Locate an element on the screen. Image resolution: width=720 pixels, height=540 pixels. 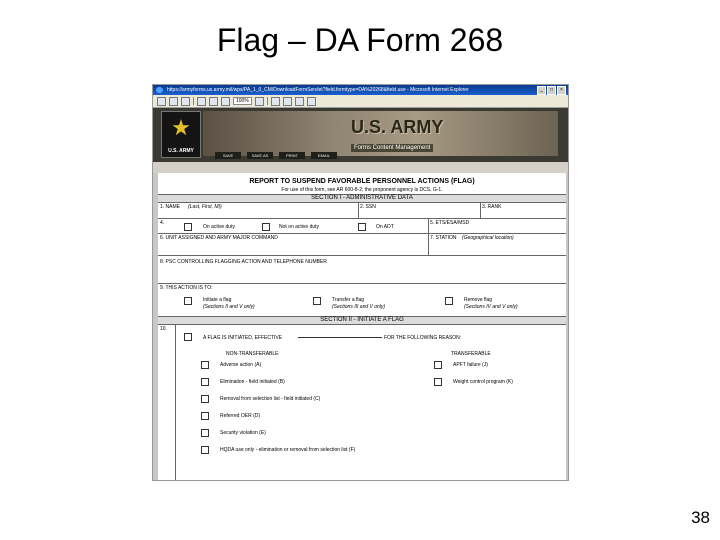
save-button: SAVE is located at coordinates (228, 155).